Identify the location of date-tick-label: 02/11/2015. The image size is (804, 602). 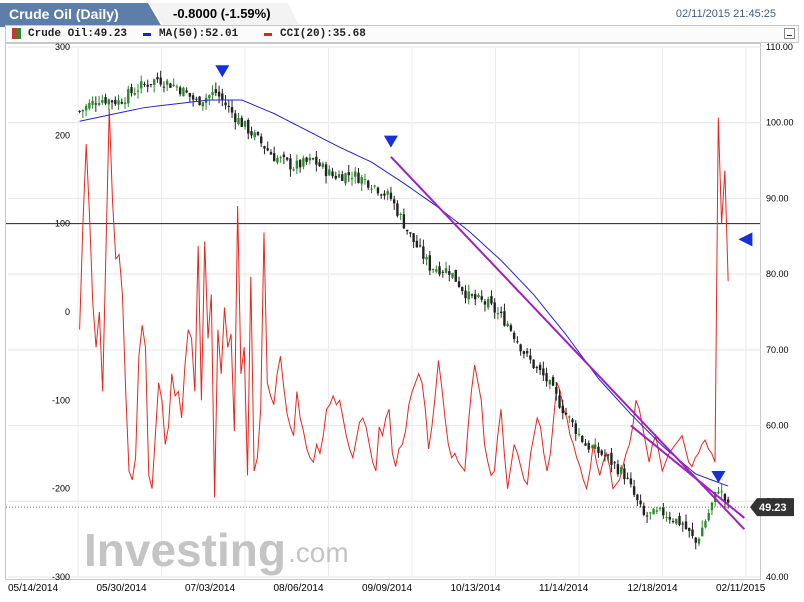
(741, 588).